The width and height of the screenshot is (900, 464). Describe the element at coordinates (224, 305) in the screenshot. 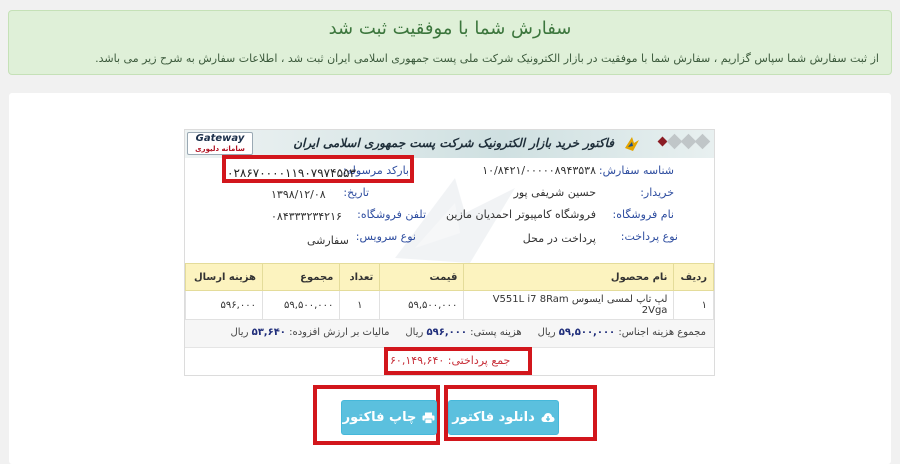

I see `cell-shipping: ۵۹۶,۰۰۰` at that location.